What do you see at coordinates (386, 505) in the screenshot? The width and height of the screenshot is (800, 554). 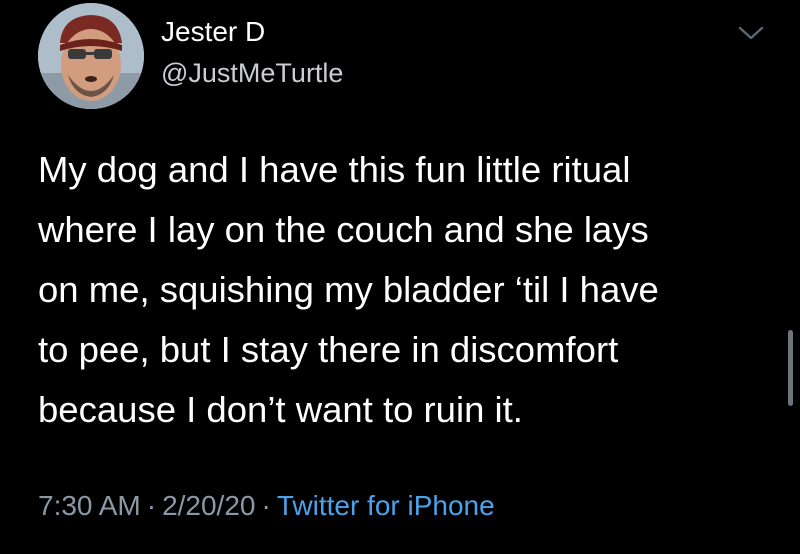 I see `tweet-source-link: Twitter for iPhone` at bounding box center [386, 505].